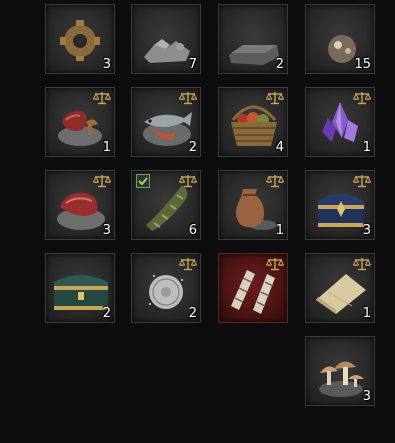 This screenshot has height=443, width=395. Describe the element at coordinates (340, 122) in the screenshot. I see `inventory-slot-purple-crystal: 1` at that location.